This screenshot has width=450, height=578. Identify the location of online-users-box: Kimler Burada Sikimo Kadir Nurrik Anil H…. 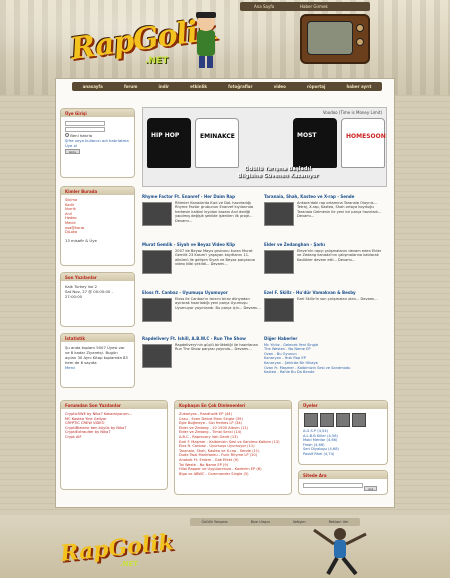
(97, 226).